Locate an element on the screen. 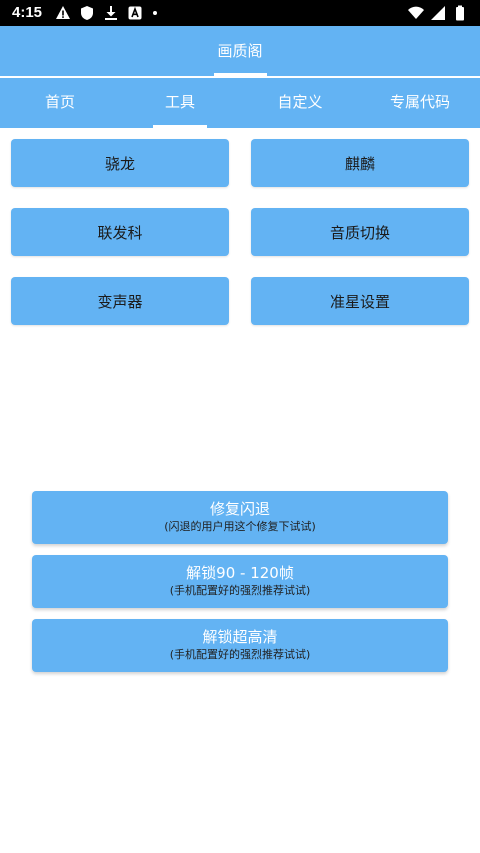 This screenshot has width=480, height=853. download-icon is located at coordinates (111, 13).